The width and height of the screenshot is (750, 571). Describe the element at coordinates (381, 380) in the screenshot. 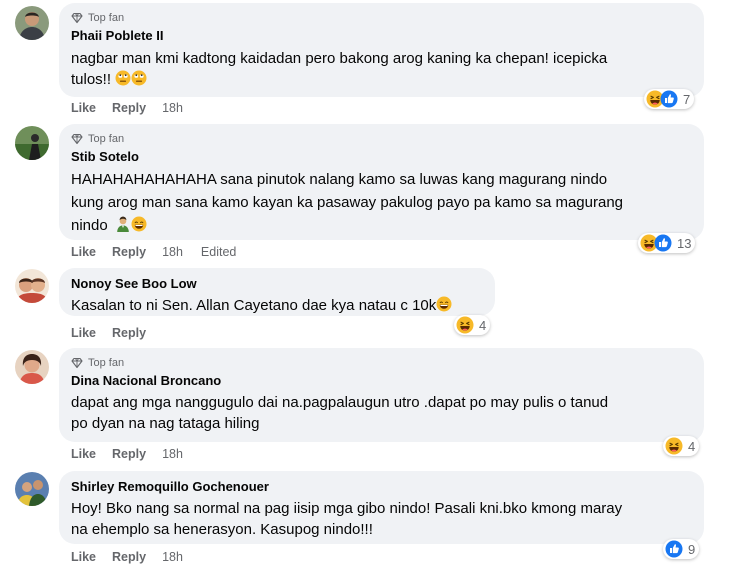

I see `comment-author: Dina Nacional Broncano` at that location.